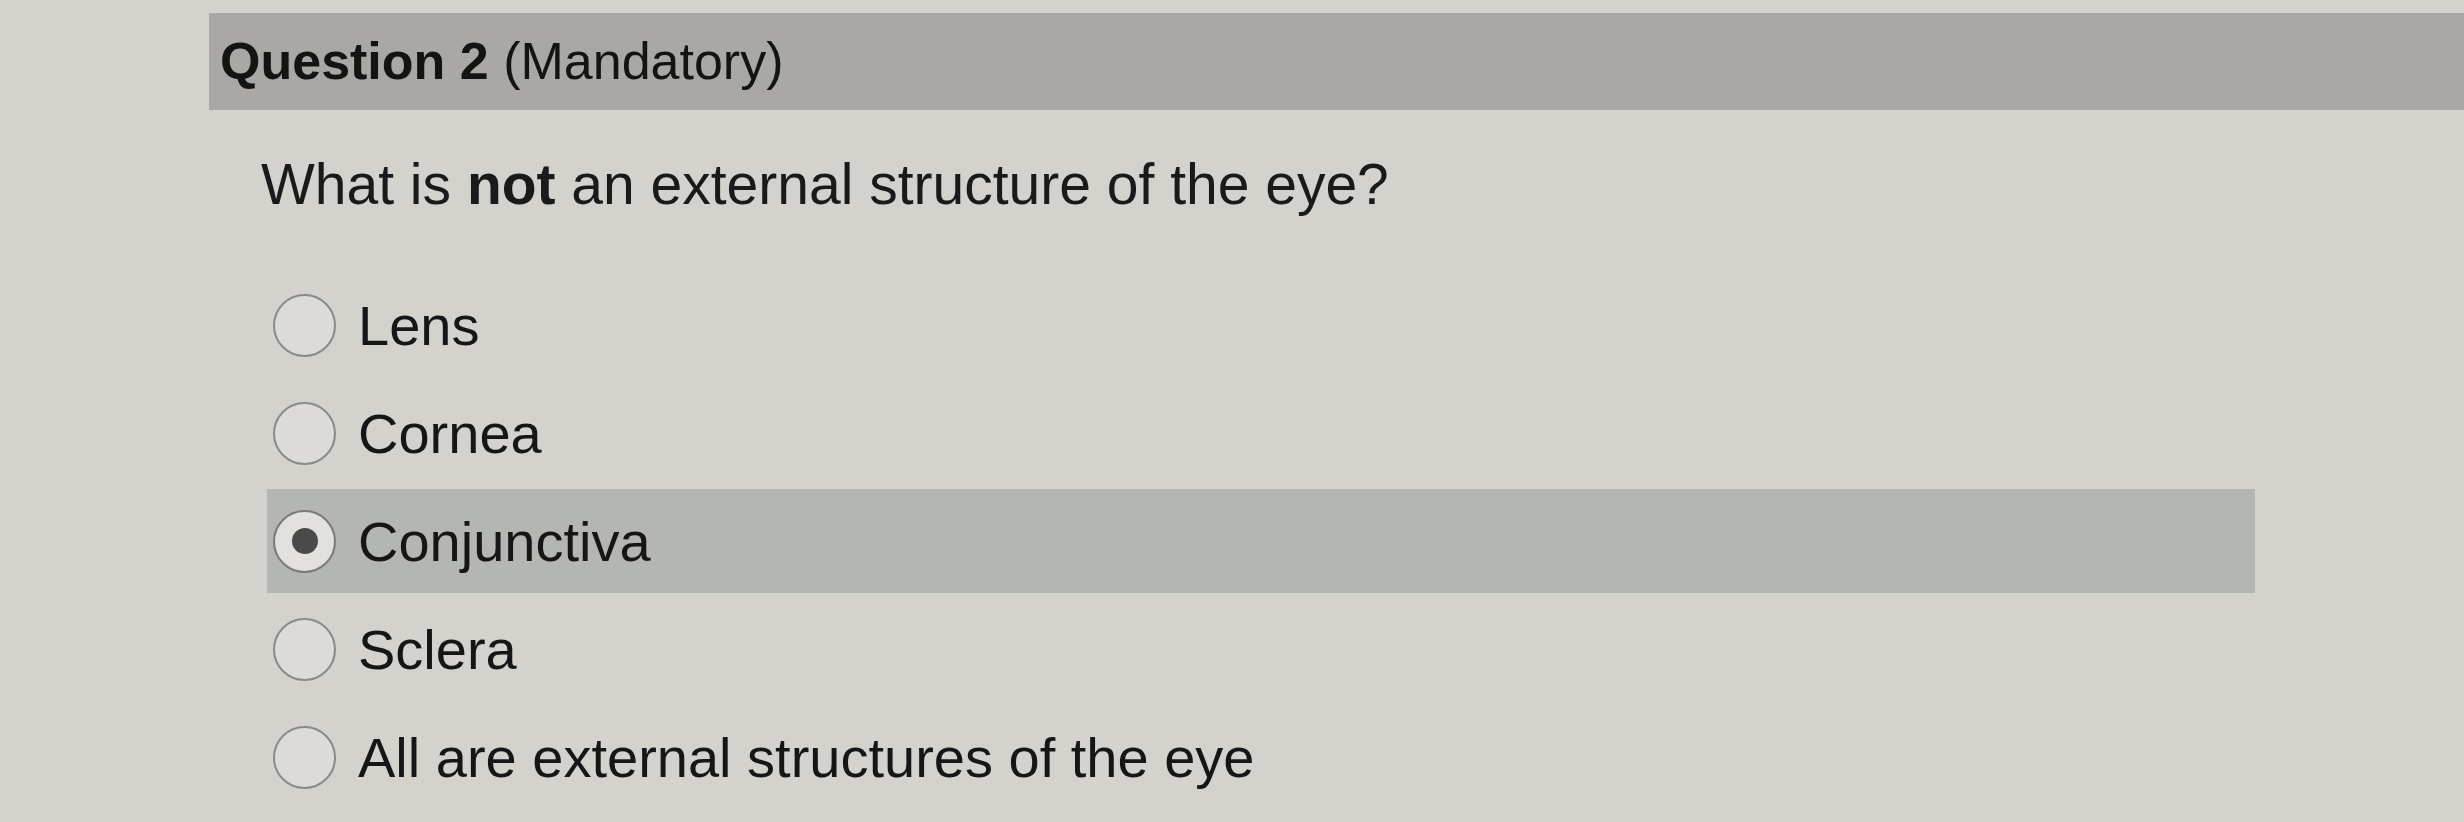 Image resolution: width=2464 pixels, height=822 pixels. I want to click on option-label: Lens, so click(419, 325).